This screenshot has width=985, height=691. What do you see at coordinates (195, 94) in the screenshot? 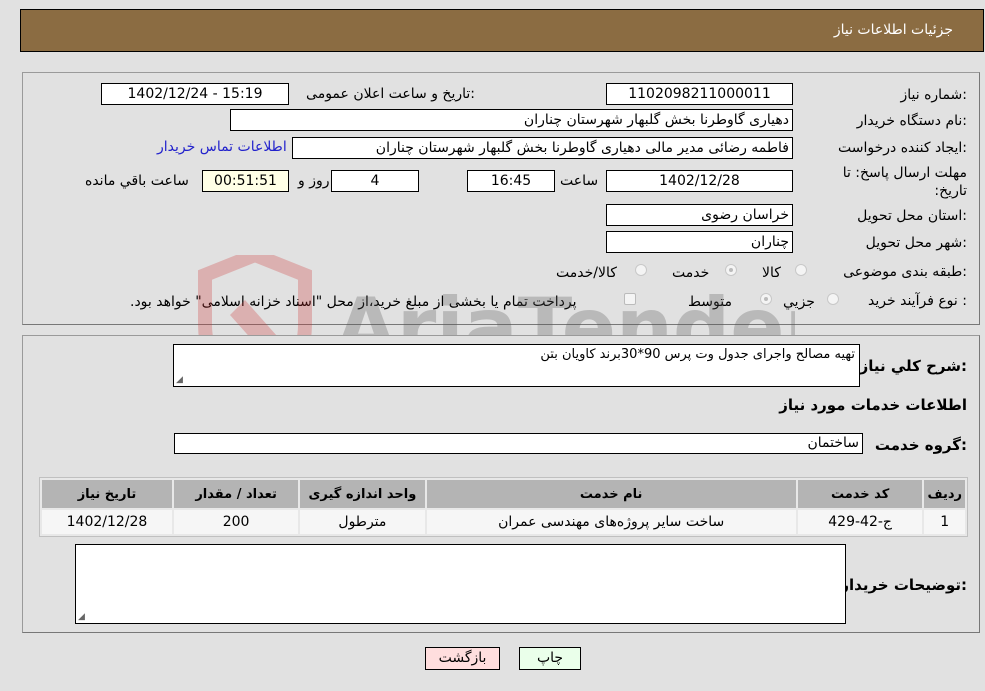
I see `announce-field: 1402/12/24 - 15:19` at bounding box center [195, 94].